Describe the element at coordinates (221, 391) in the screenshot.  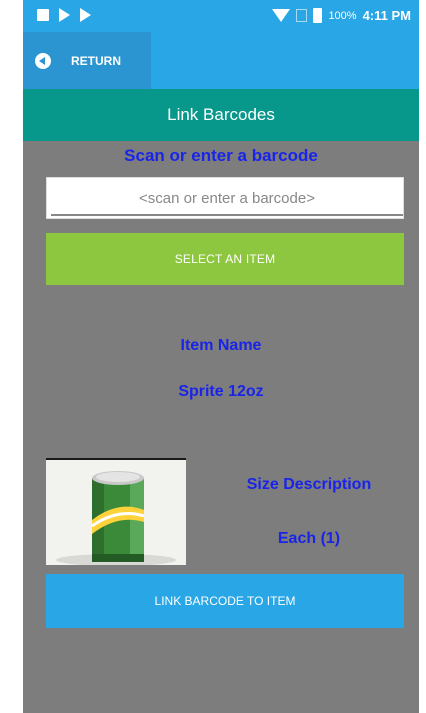
I see `item-name-value: Sprite 12oz` at that location.